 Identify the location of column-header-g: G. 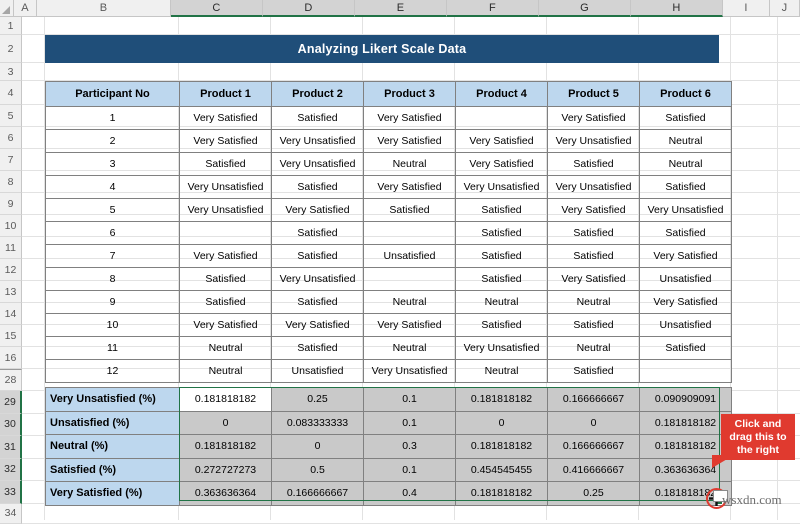
(585, 8).